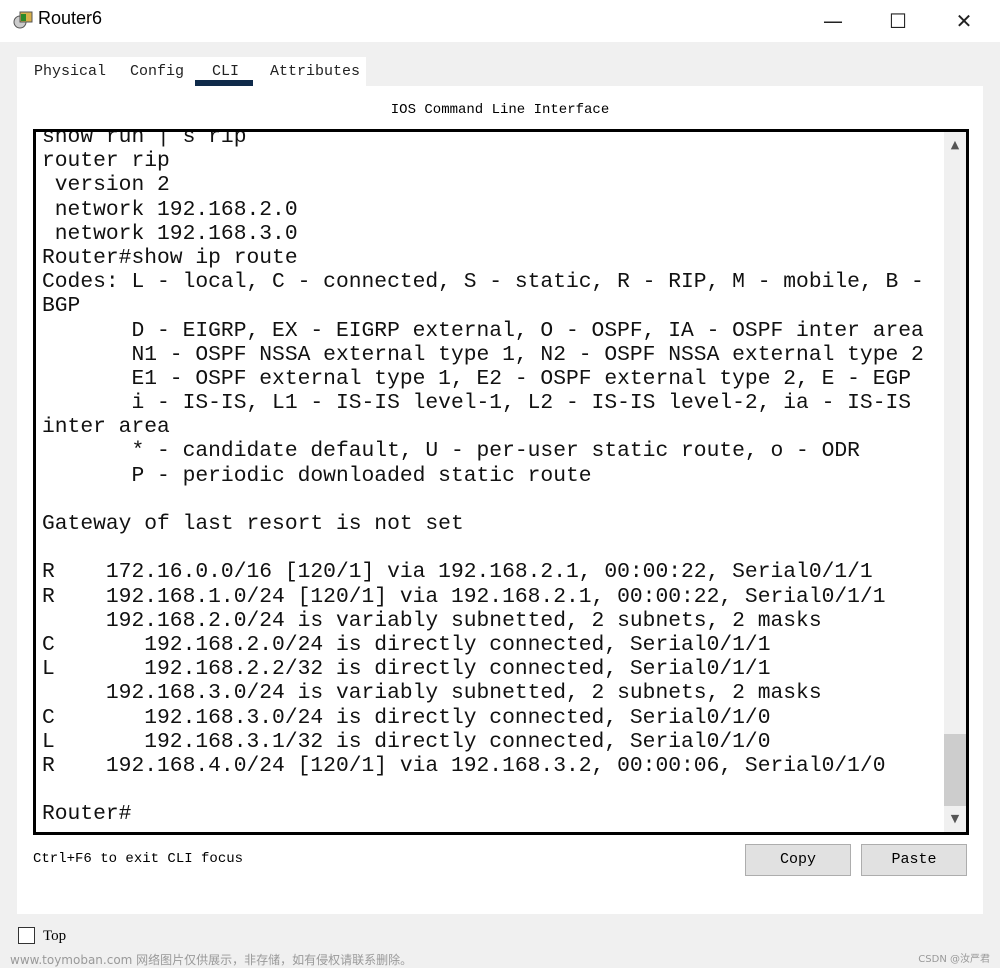  Describe the element at coordinates (317, 475) in the screenshot. I see `terminal-line: P - periodic downloaded static route` at that location.